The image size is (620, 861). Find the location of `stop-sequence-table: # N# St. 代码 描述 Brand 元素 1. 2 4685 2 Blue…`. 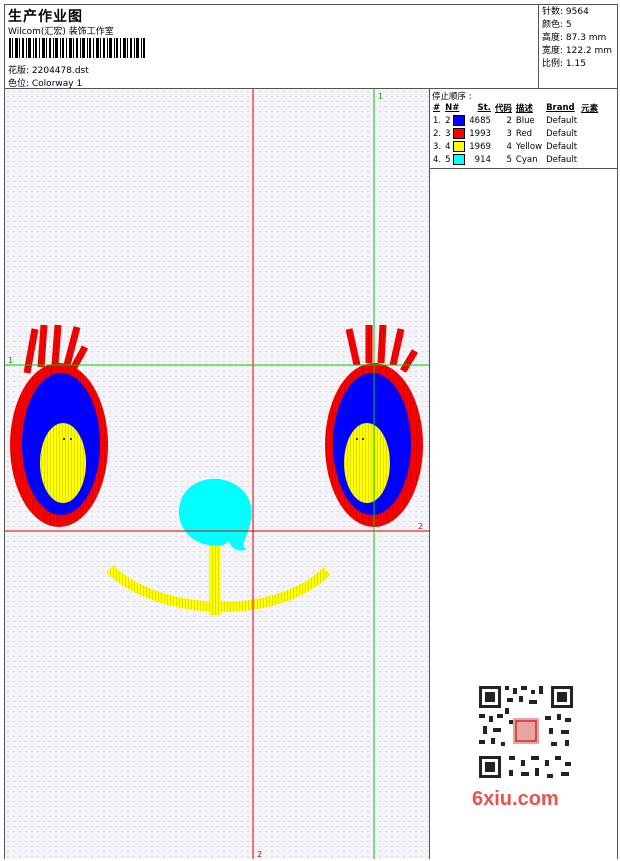

stop-sequence-table: # N# St. 代码 描述 Brand 元素 1. 2 4685 2 Blue… is located at coordinates (515, 134).